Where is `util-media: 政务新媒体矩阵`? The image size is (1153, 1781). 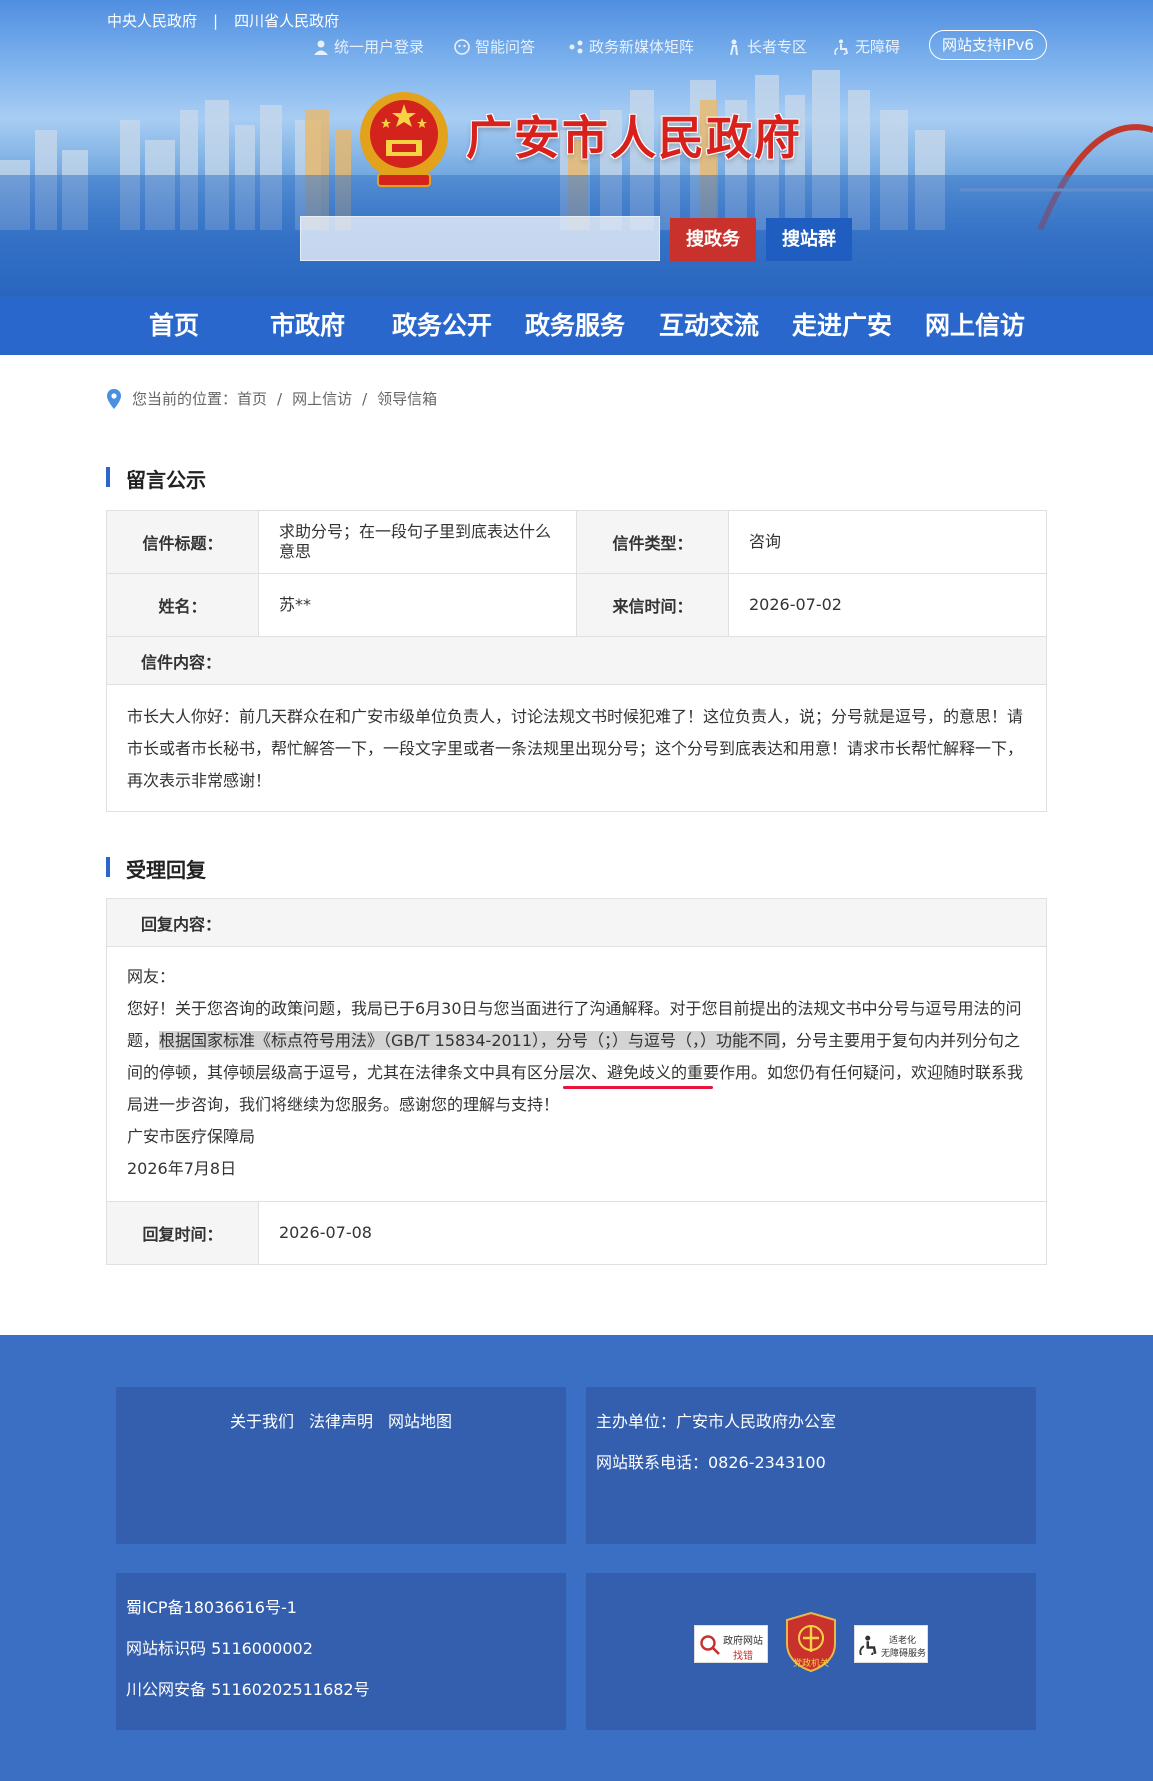
util-media: 政务新媒体矩阵 is located at coordinates (631, 46).